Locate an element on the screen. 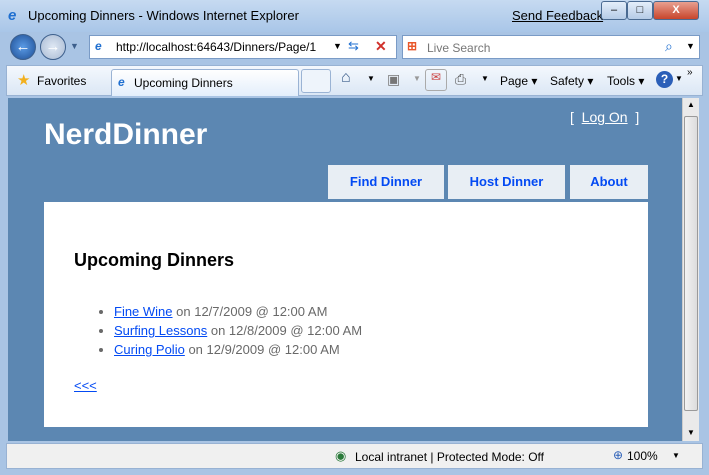 The width and height of the screenshot is (709, 475). refresh-icon: ⇆ is located at coordinates (353, 46).